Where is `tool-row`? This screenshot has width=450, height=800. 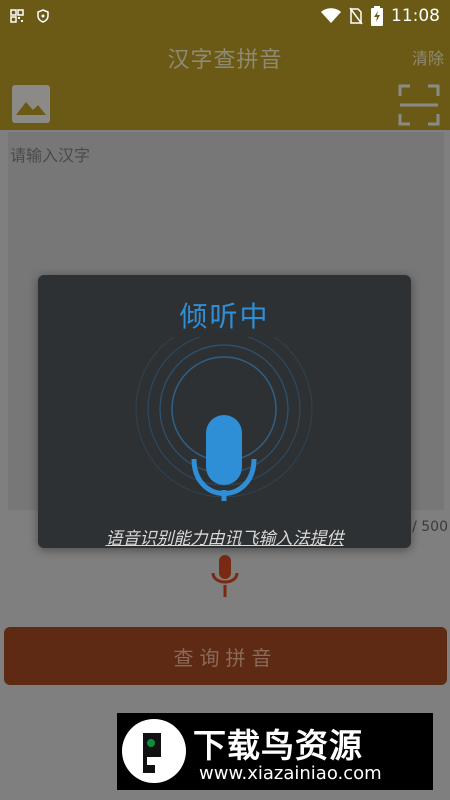 tool-row is located at coordinates (225, 106).